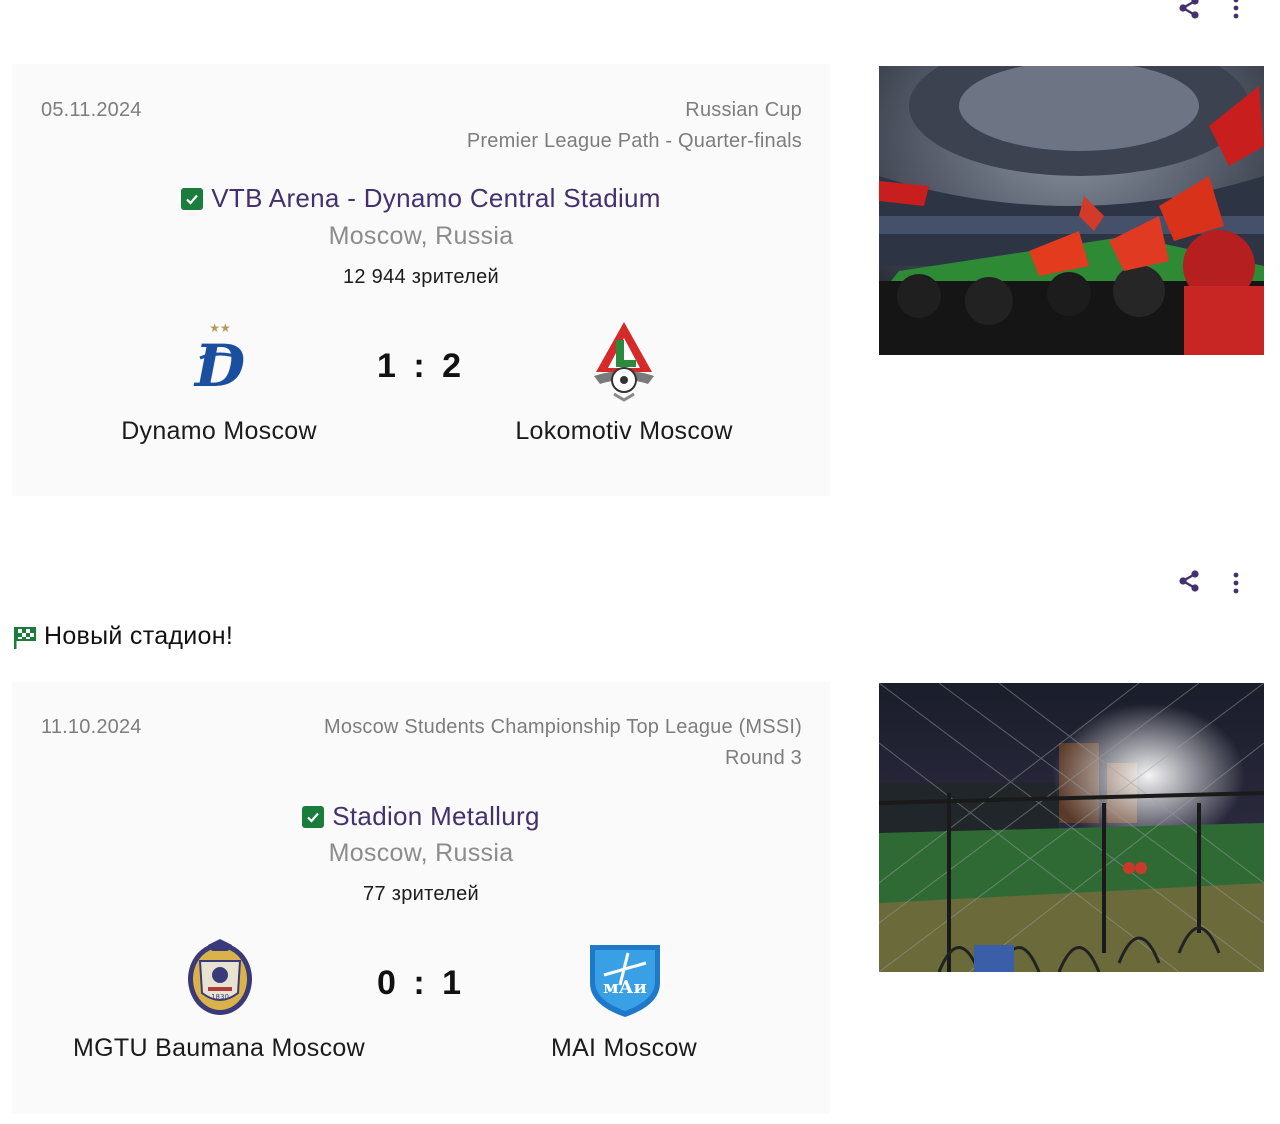 The width and height of the screenshot is (1280, 1124). What do you see at coordinates (624, 1048) in the screenshot?
I see `away-team-name: MAI Moscow` at bounding box center [624, 1048].